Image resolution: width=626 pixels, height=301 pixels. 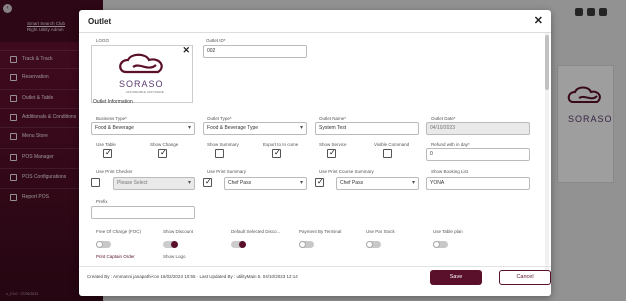 What do you see at coordinates (141, 84) in the screenshot?
I see `logo-brand: SORASO` at bounding box center [141, 84].